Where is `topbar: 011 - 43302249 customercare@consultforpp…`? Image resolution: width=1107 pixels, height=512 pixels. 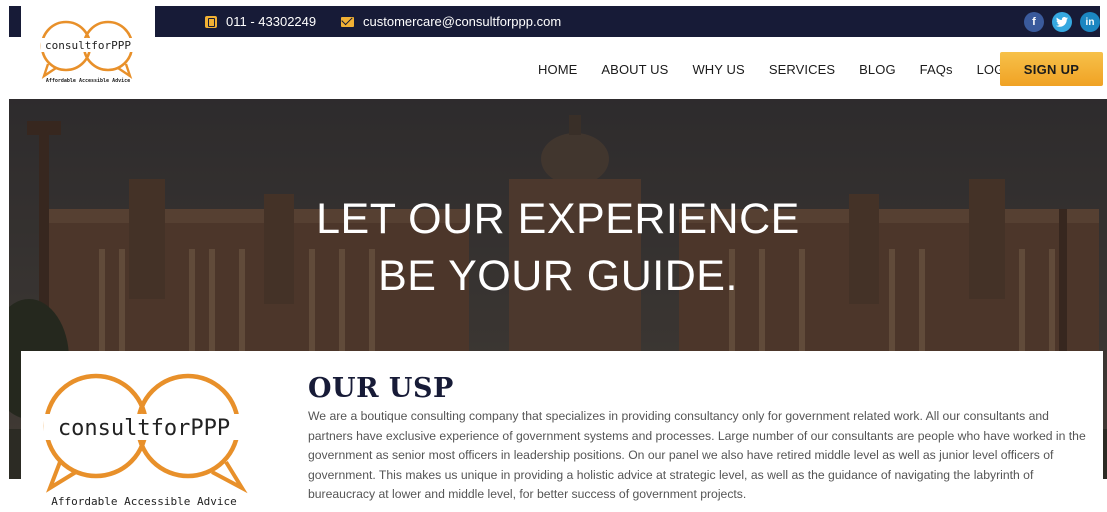 topbar: 011 - 43302249 customercare@consultforpp… is located at coordinates (627, 21).